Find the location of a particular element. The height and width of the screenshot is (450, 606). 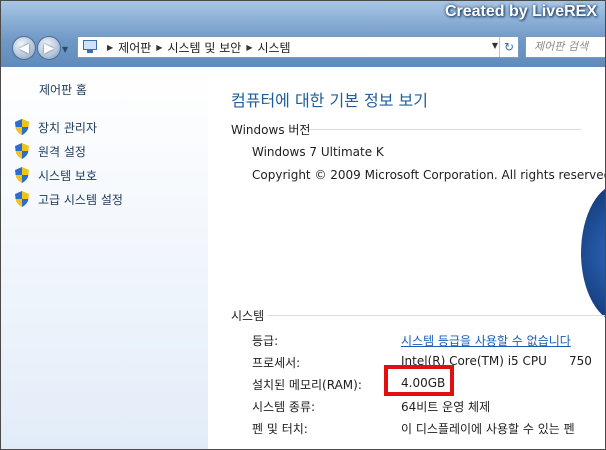

sidebar-item-remote-settings: 원격 설정 is located at coordinates (69, 151).